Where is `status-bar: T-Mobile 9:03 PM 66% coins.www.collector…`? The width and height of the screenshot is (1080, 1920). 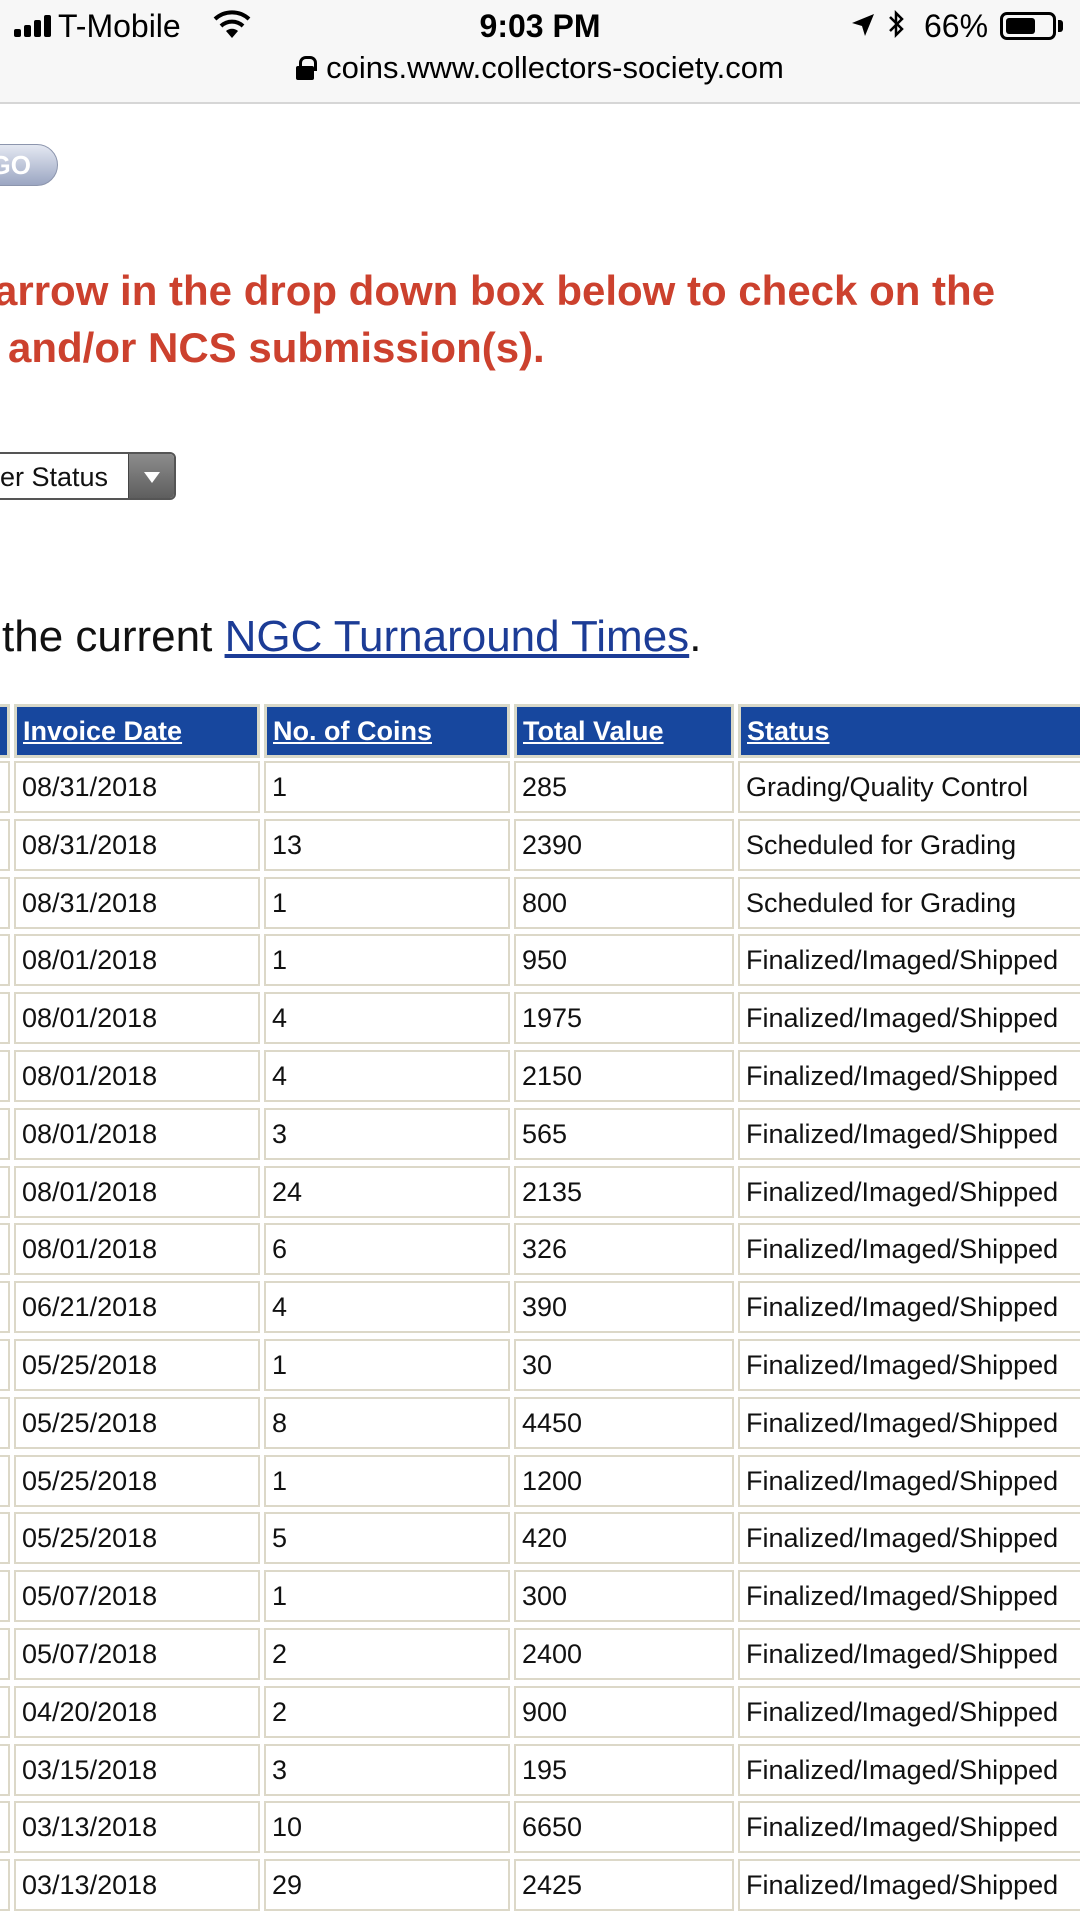 status-bar: T-Mobile 9:03 PM 66% coins.www.collector… is located at coordinates (540, 52).